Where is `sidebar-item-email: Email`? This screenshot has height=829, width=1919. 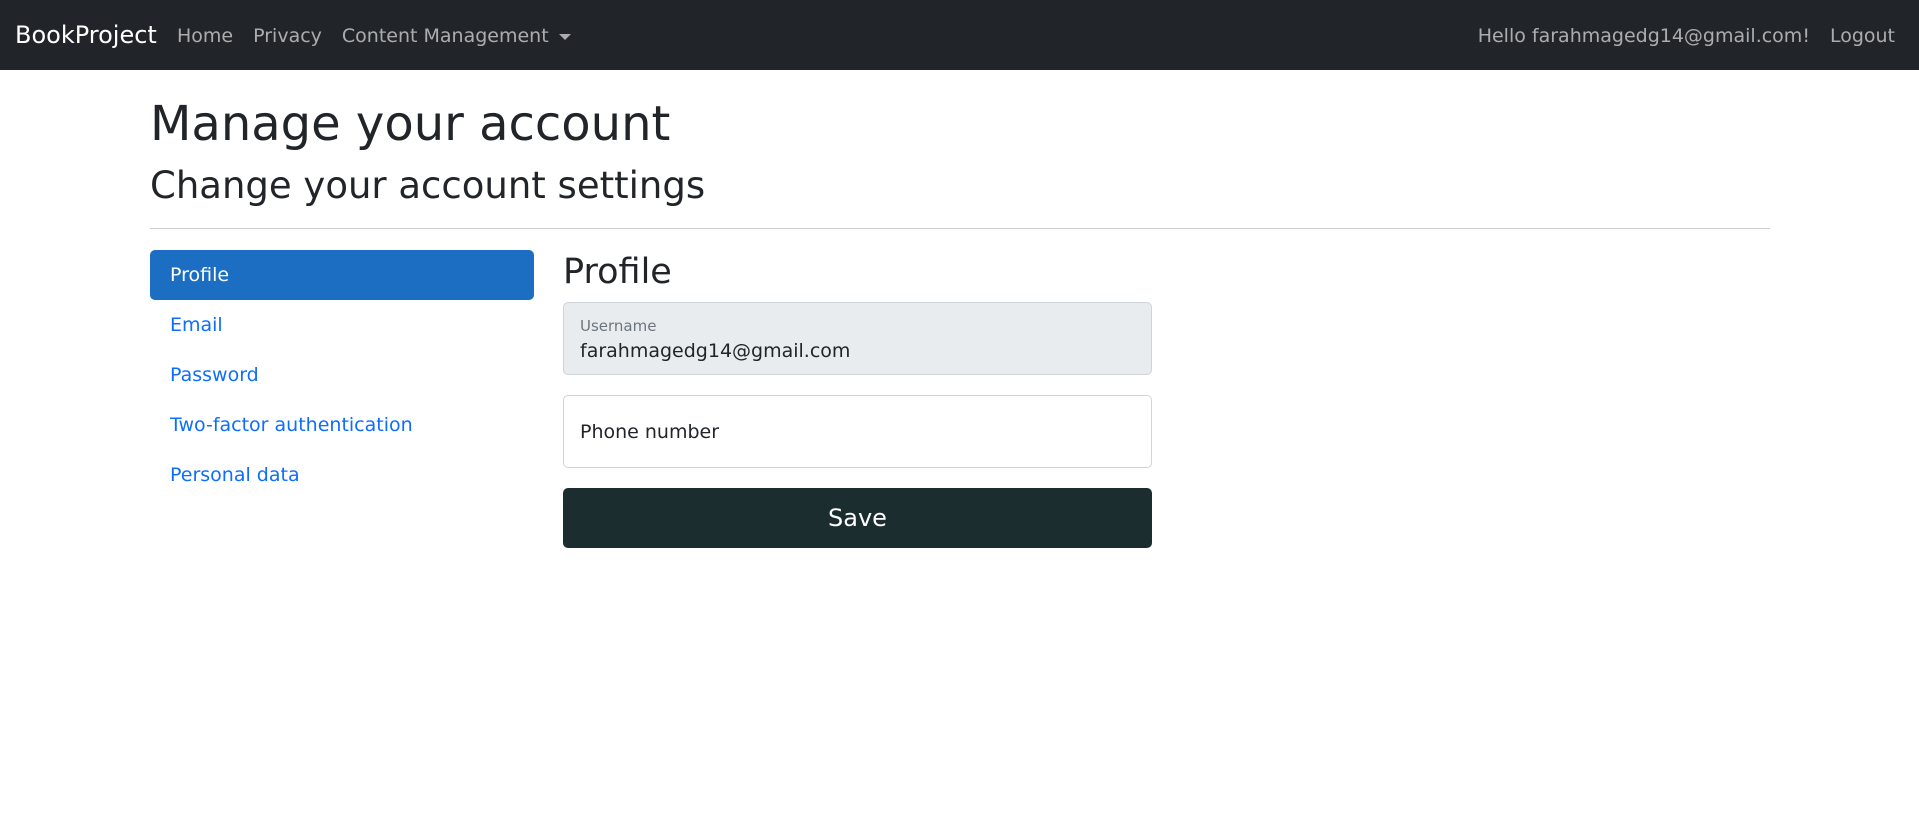
sidebar-item-email: Email is located at coordinates (342, 325).